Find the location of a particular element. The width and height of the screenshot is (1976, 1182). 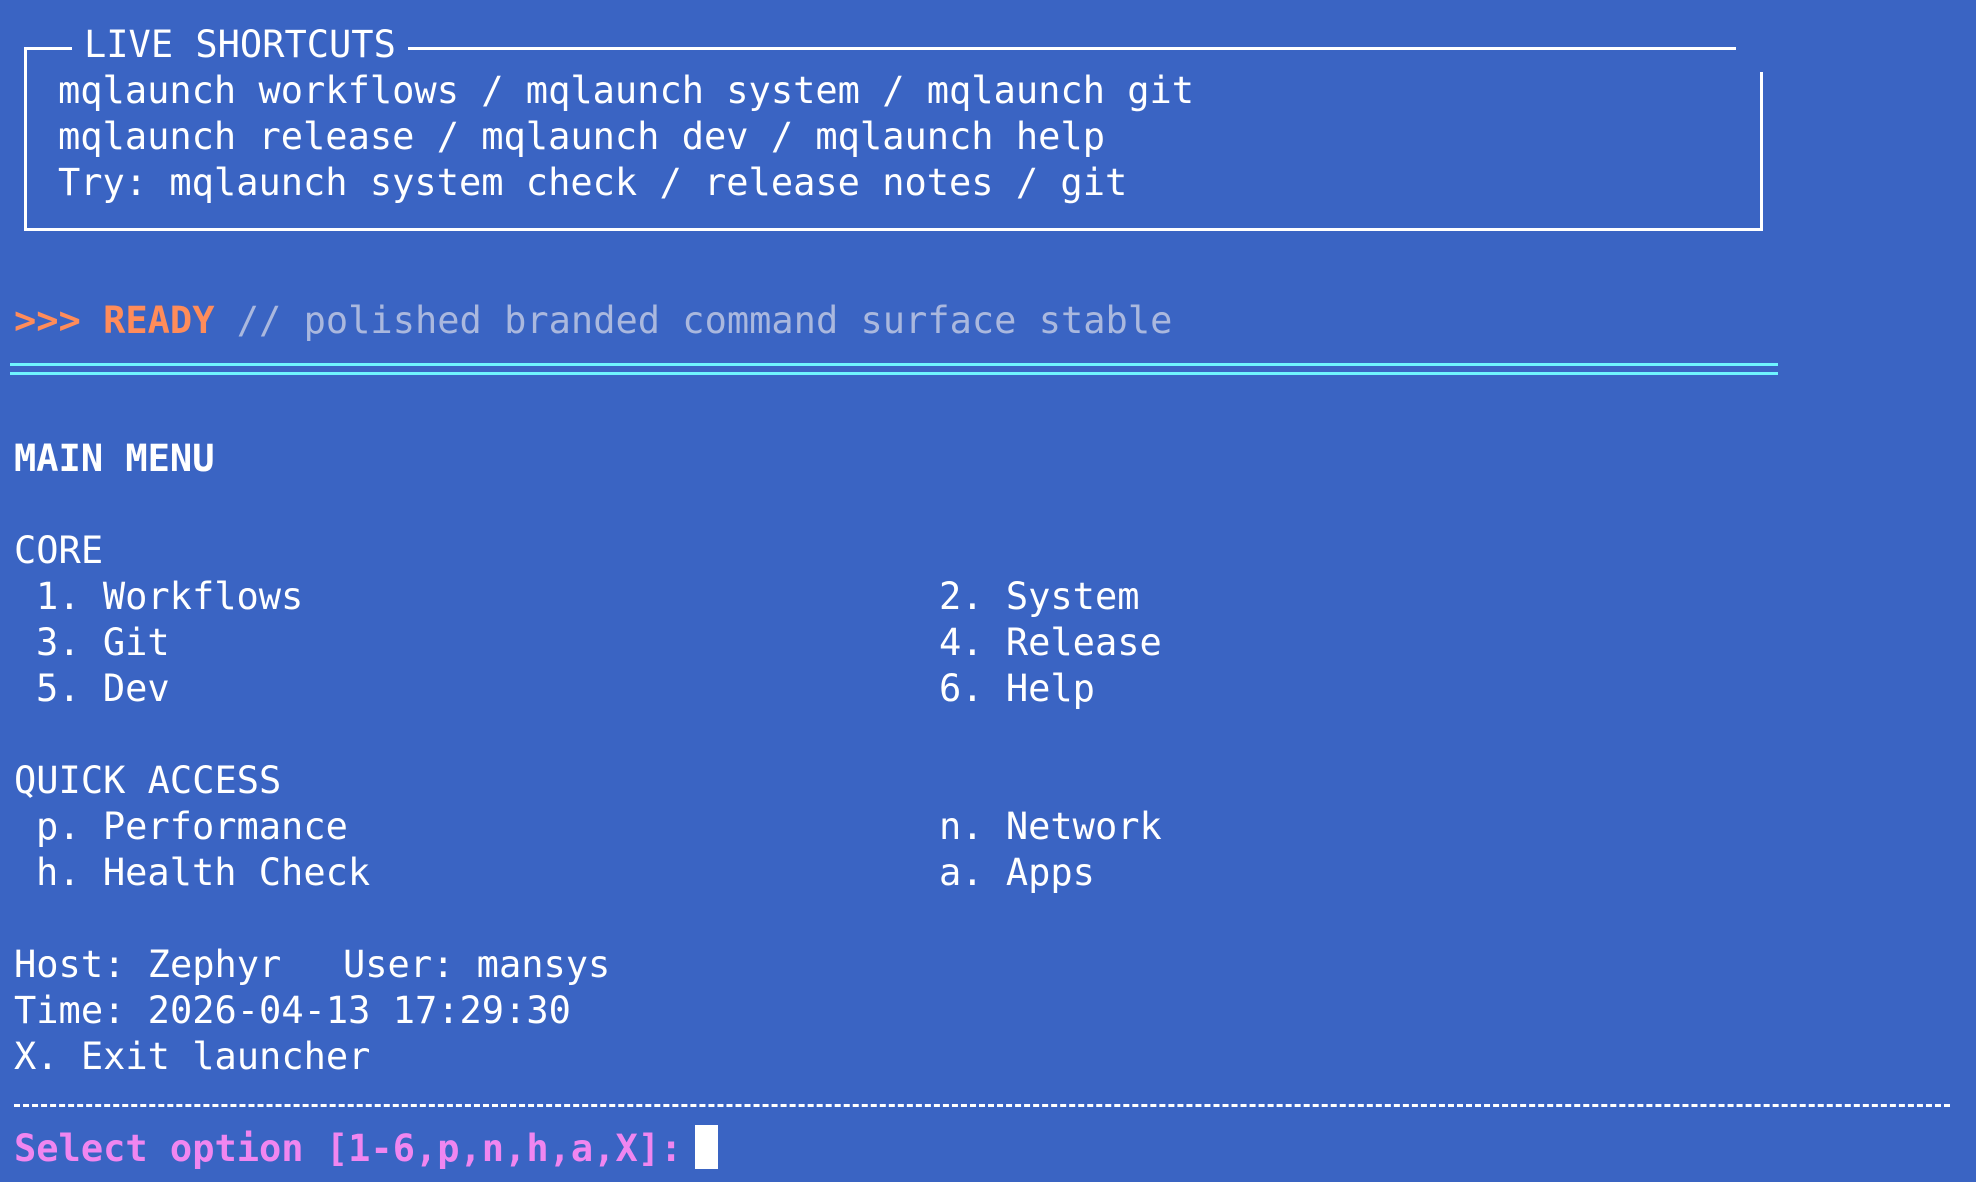

menu-item-key: 1. is located at coordinates (58, 596).